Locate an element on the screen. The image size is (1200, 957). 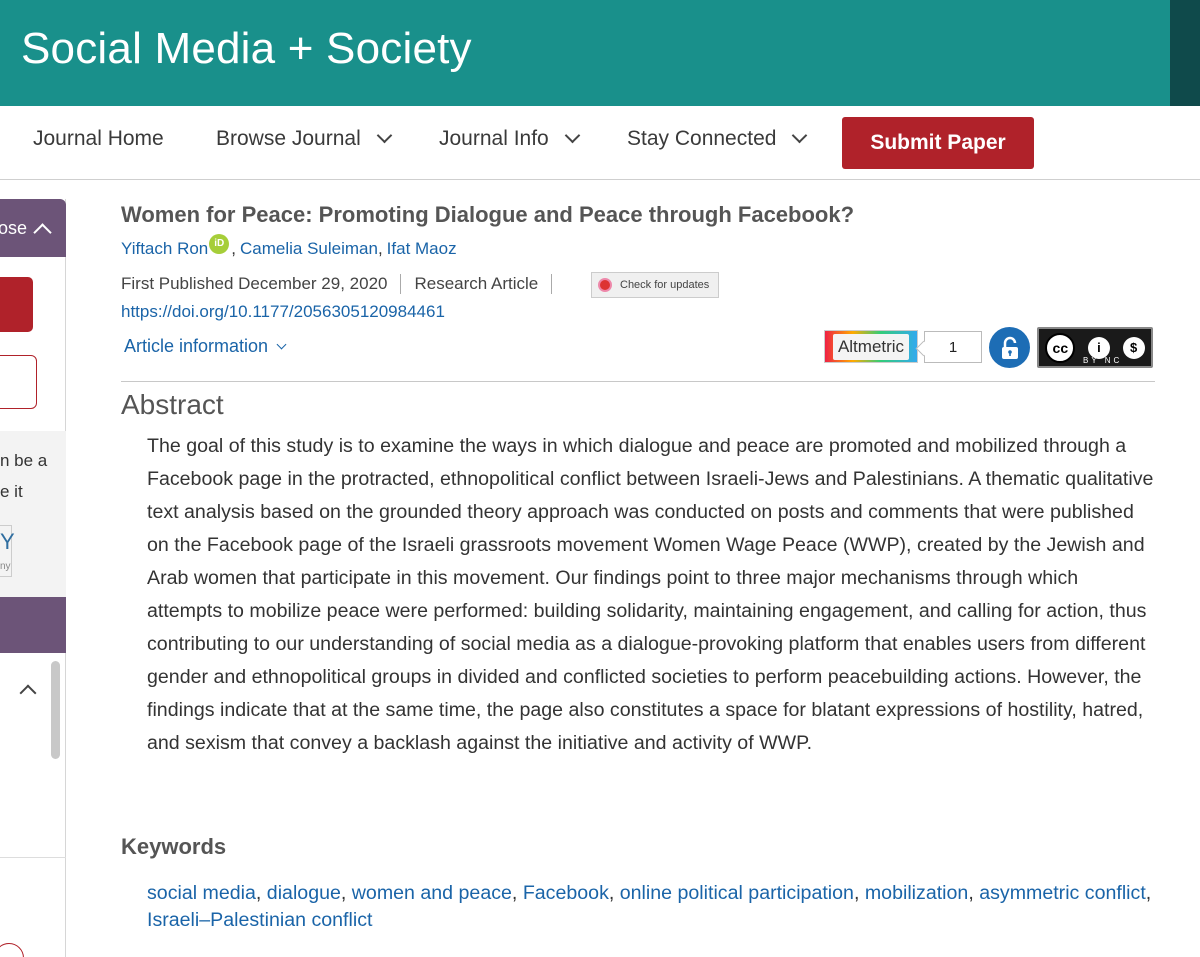
keyword-link: Israeli–Palestinian conflict is located at coordinates (259, 920).